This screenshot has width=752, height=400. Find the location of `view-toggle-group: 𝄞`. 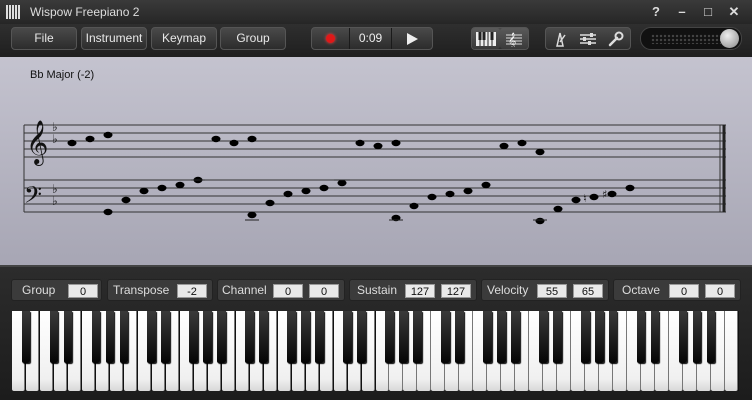

view-toggle-group: 𝄞 is located at coordinates (500, 38).